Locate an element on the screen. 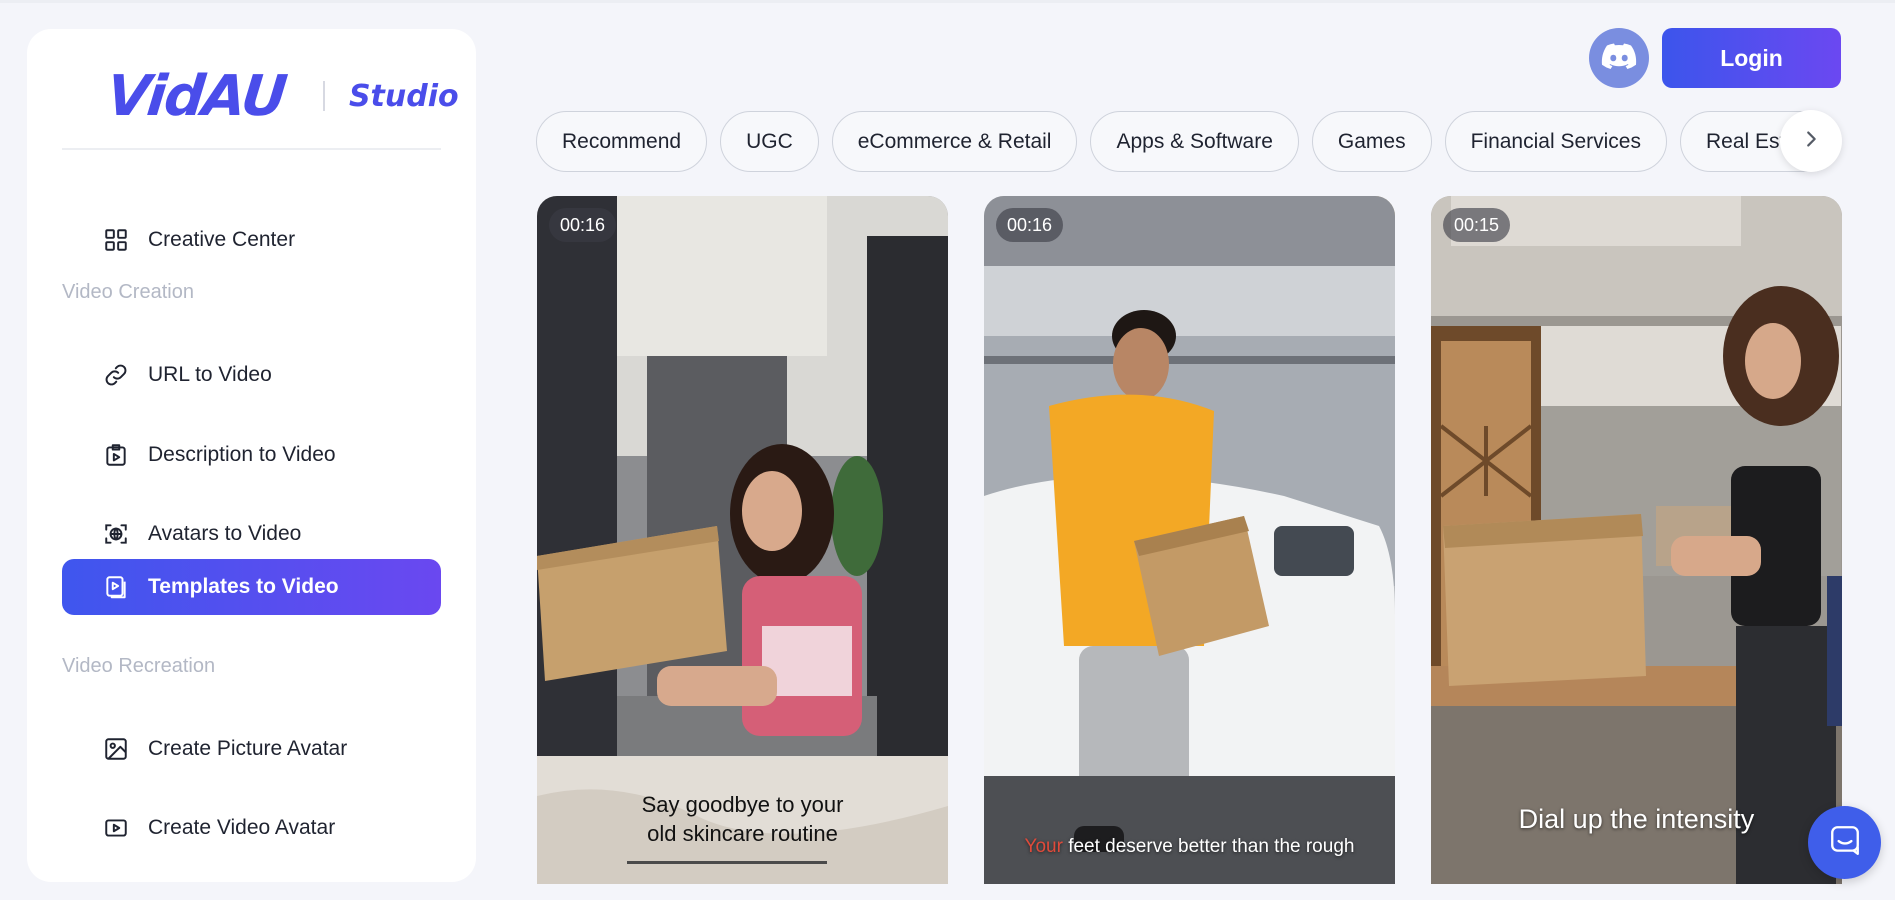 This screenshot has width=1895, height=900. video-caption: Your feet deserve better than the rough is located at coordinates (1189, 847).